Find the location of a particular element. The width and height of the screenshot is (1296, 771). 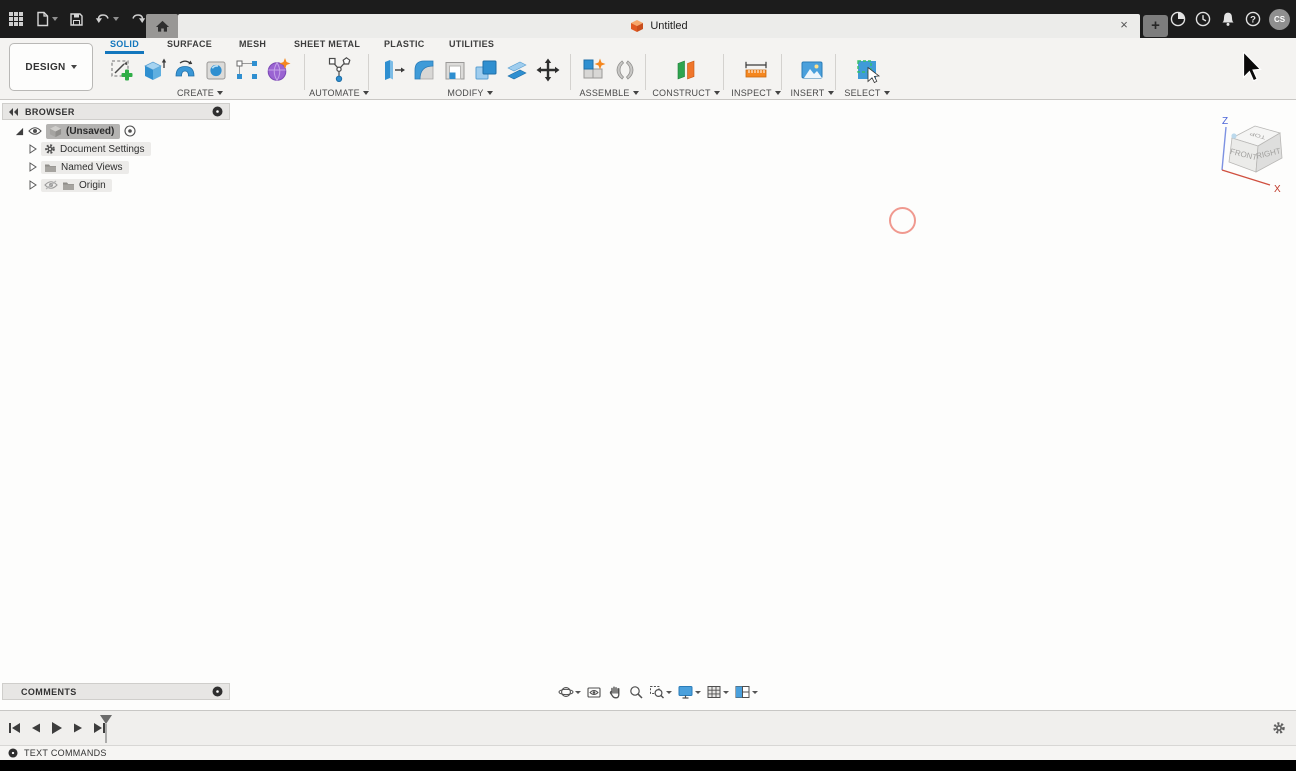

combine-button is located at coordinates (485, 69).